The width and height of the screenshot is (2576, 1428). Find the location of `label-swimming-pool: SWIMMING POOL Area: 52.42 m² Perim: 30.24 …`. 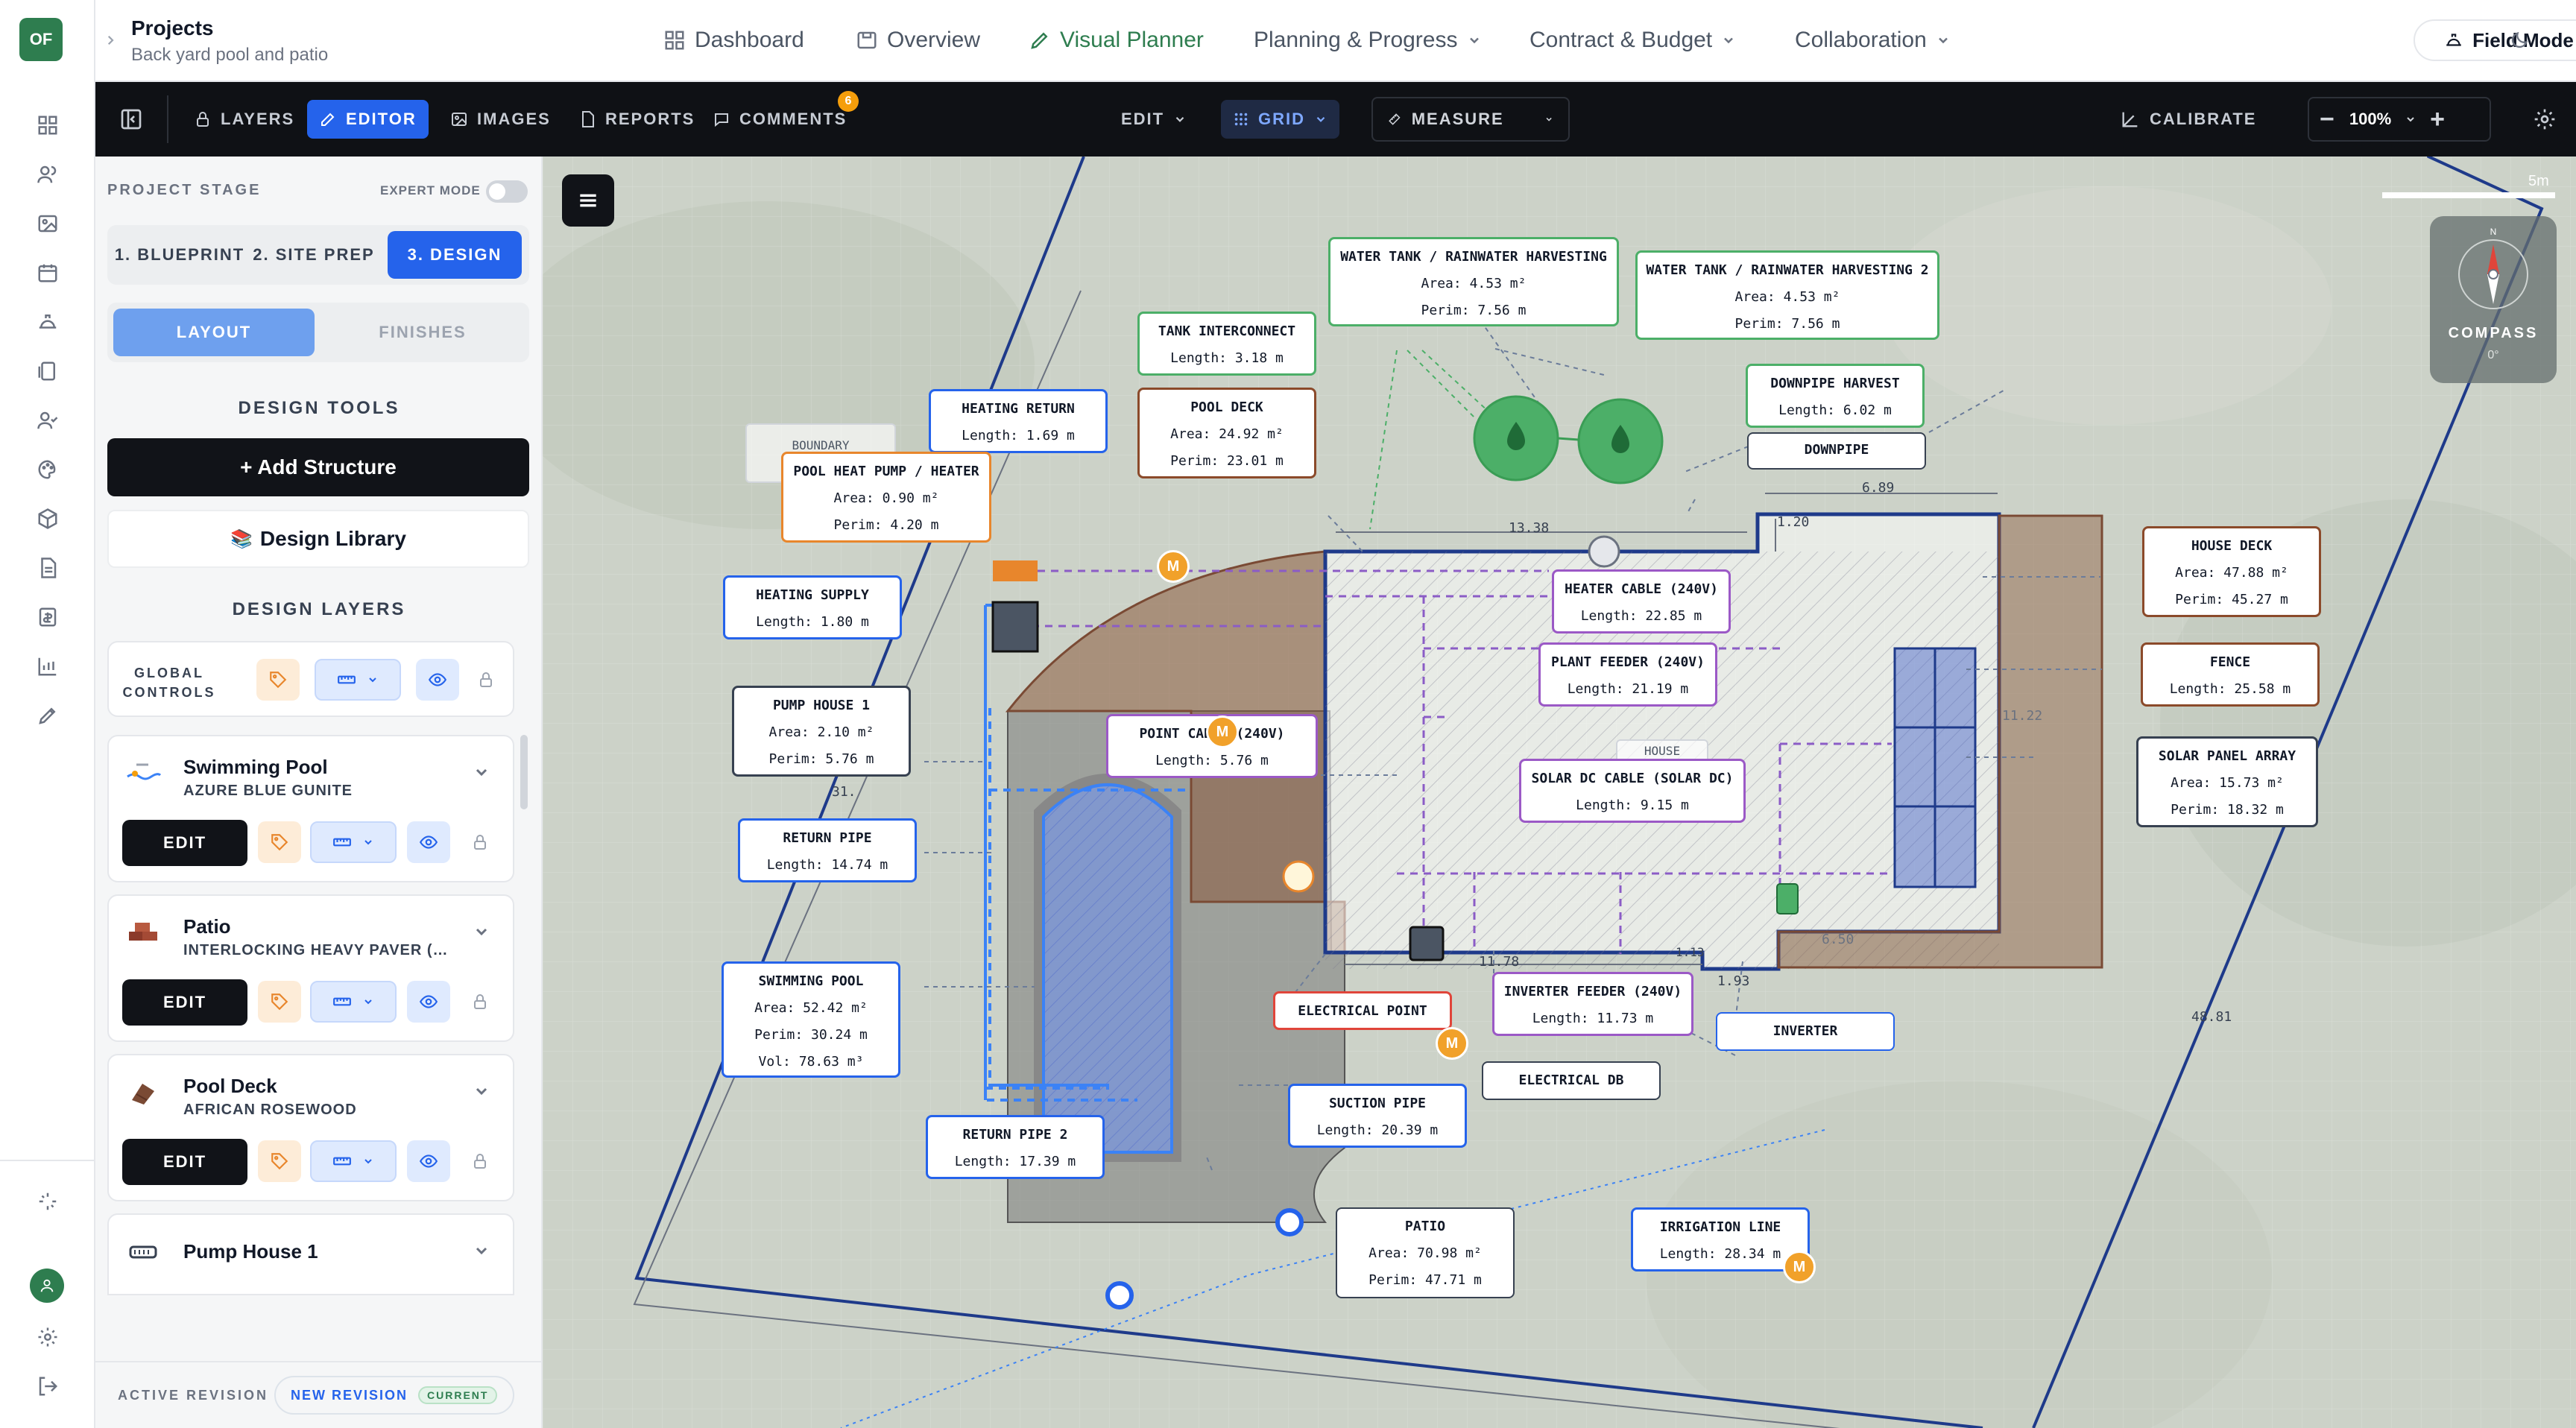

label-swimming-pool: SWIMMING POOL Area: 52.42 m² Perim: 30.24 … is located at coordinates (811, 1019).